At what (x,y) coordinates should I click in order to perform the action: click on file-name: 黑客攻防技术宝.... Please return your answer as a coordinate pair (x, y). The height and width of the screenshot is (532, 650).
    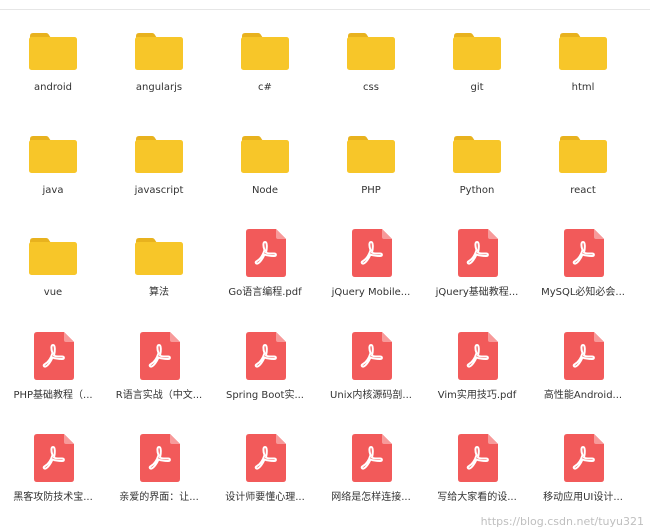
    Looking at the image, I should click on (53, 497).